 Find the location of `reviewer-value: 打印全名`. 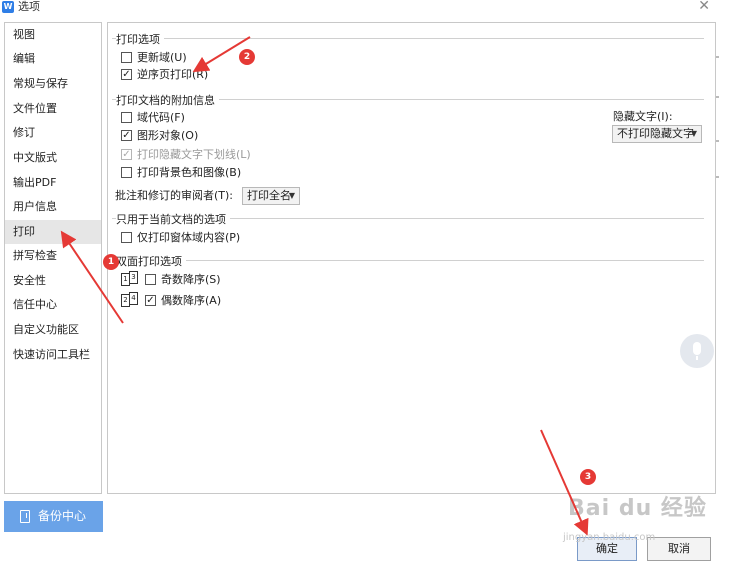

reviewer-value: 打印全名 is located at coordinates (269, 195).